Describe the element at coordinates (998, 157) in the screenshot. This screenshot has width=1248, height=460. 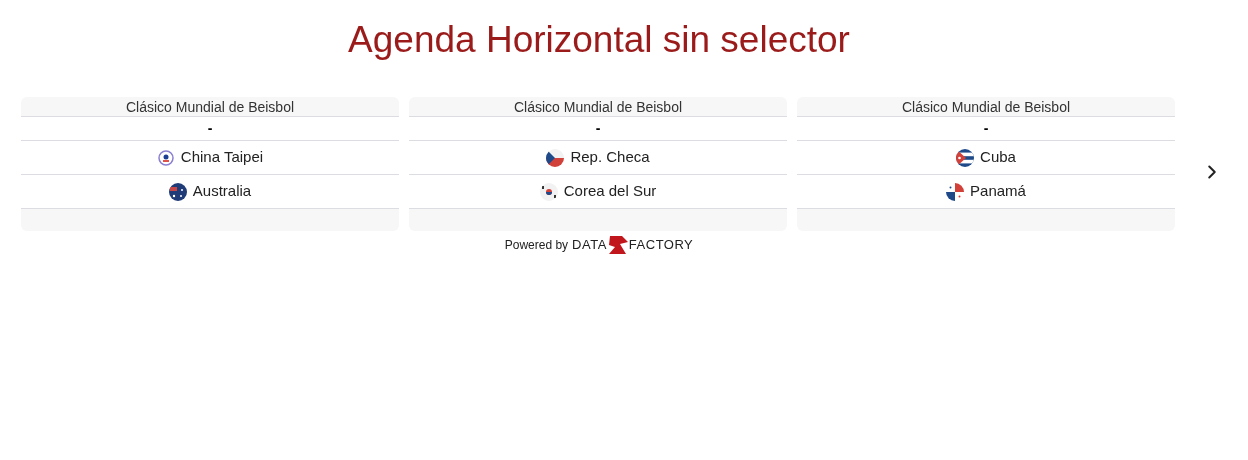
I see `team-name: Cuba` at that location.